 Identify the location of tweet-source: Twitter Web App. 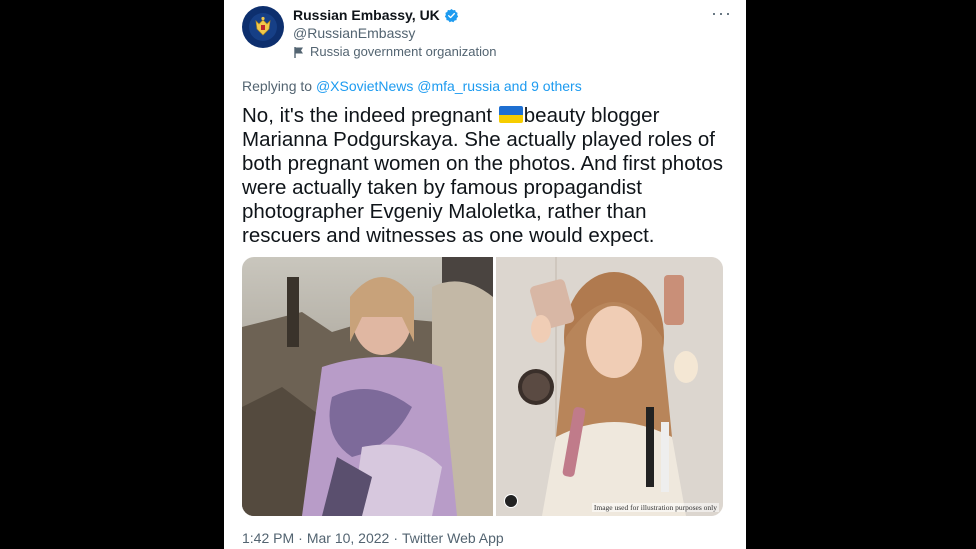
(453, 538).